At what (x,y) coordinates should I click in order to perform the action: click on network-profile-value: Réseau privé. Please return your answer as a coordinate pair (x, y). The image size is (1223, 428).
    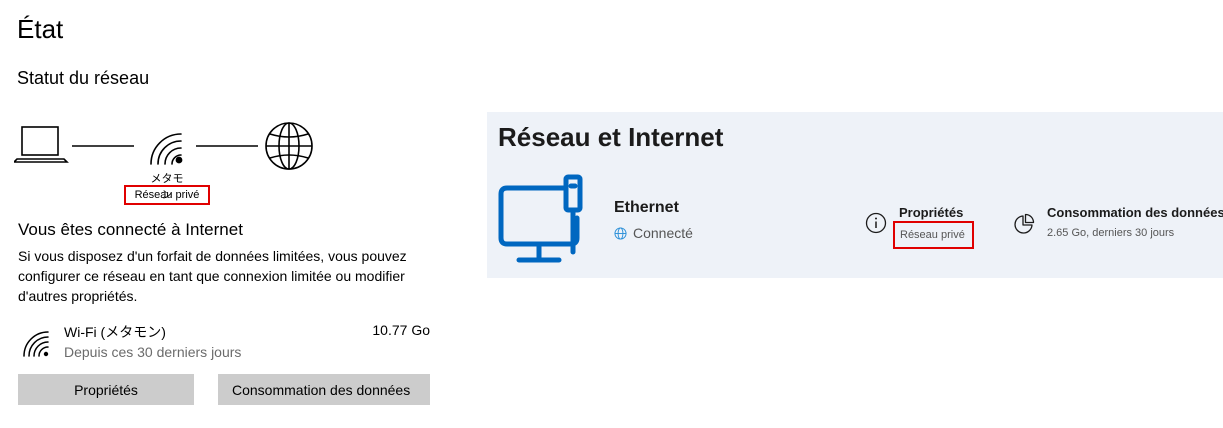
    Looking at the image, I should click on (933, 235).